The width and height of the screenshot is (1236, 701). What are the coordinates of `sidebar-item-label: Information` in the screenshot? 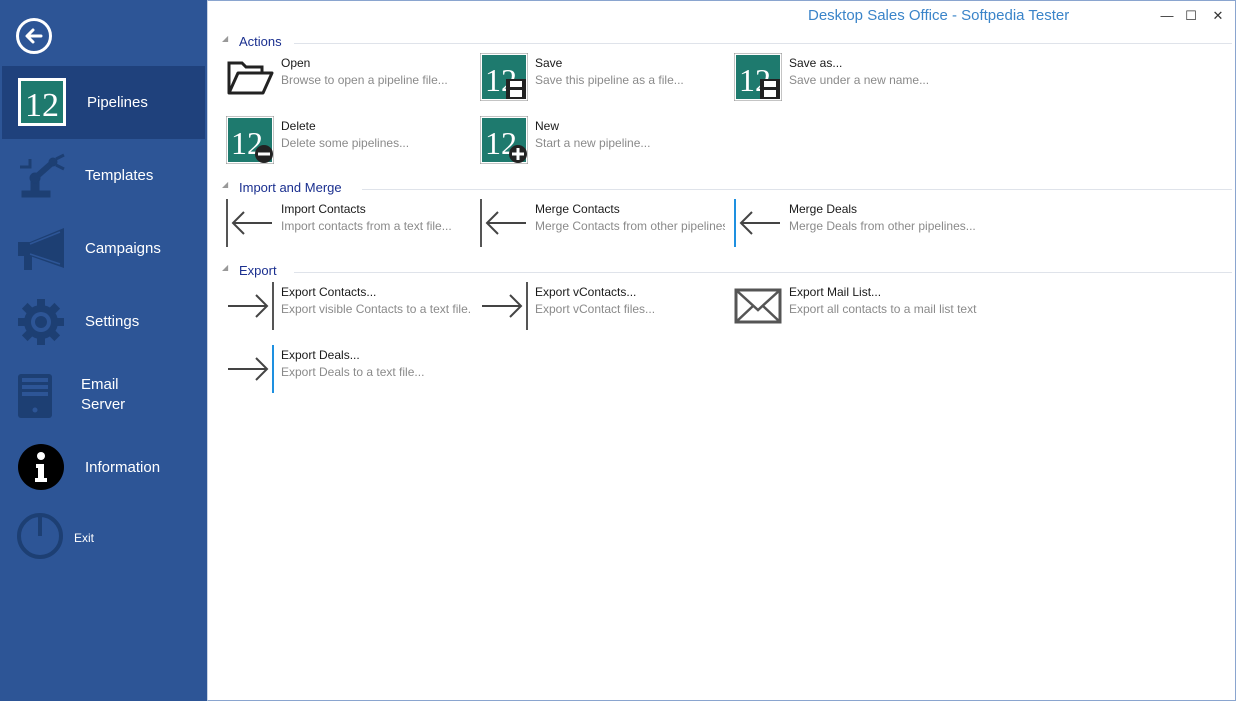 It's located at (123, 467).